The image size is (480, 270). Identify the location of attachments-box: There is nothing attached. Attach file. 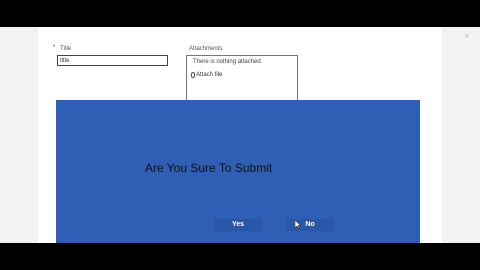
(242, 78).